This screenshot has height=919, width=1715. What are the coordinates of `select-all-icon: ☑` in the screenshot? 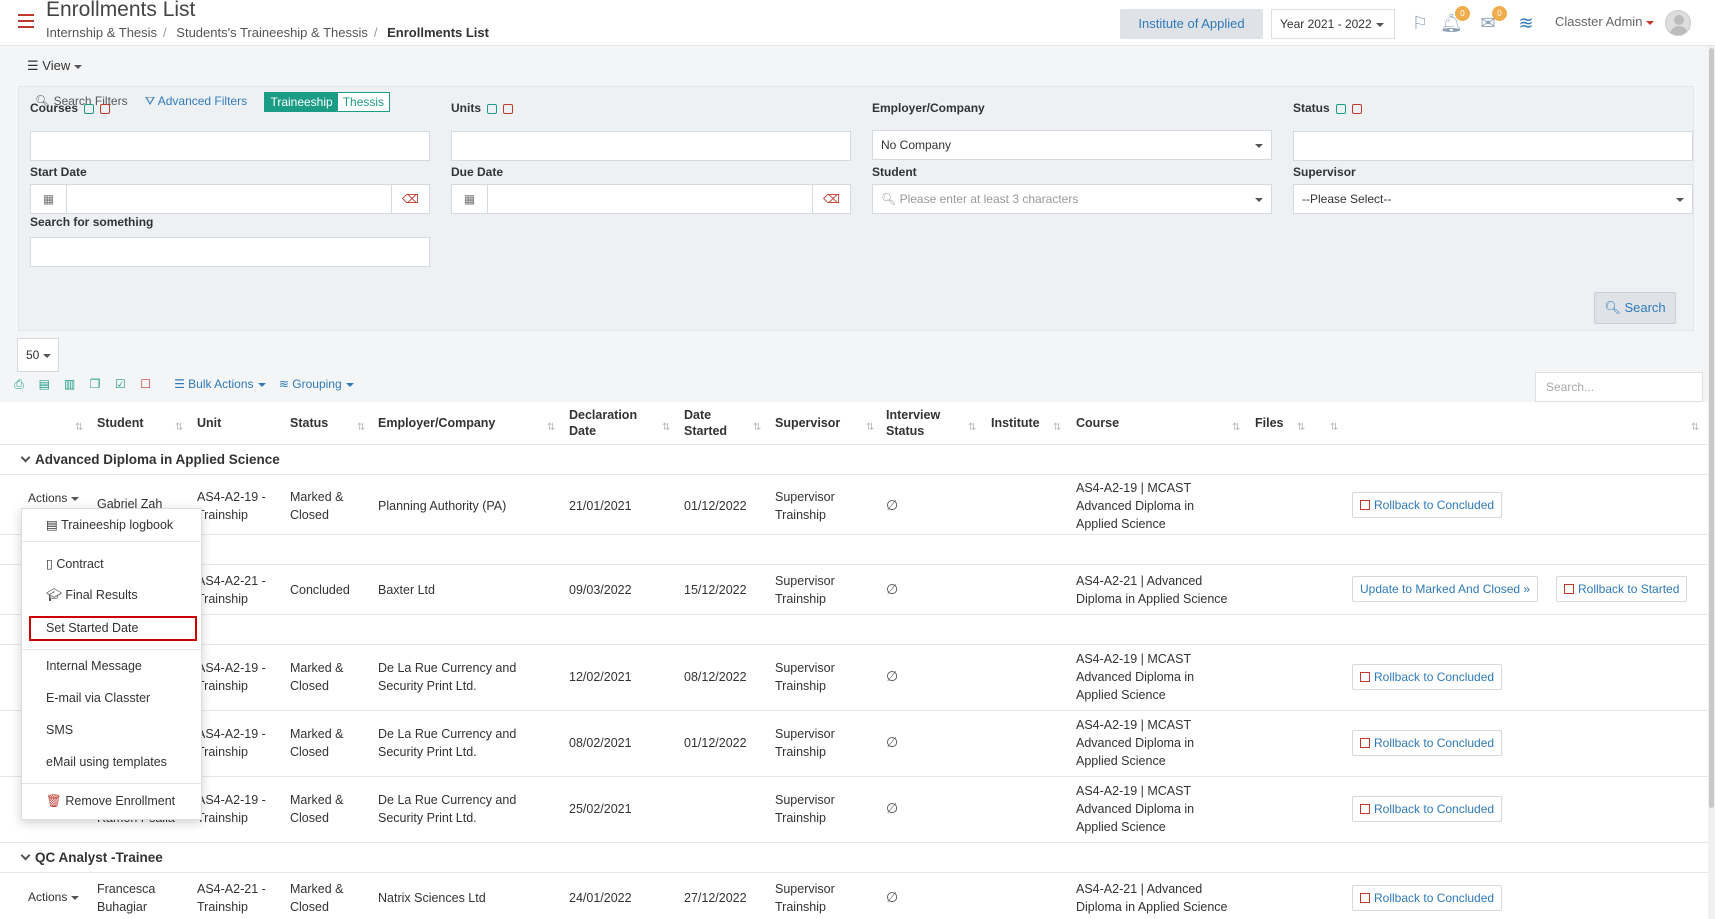 It's located at (120, 384).